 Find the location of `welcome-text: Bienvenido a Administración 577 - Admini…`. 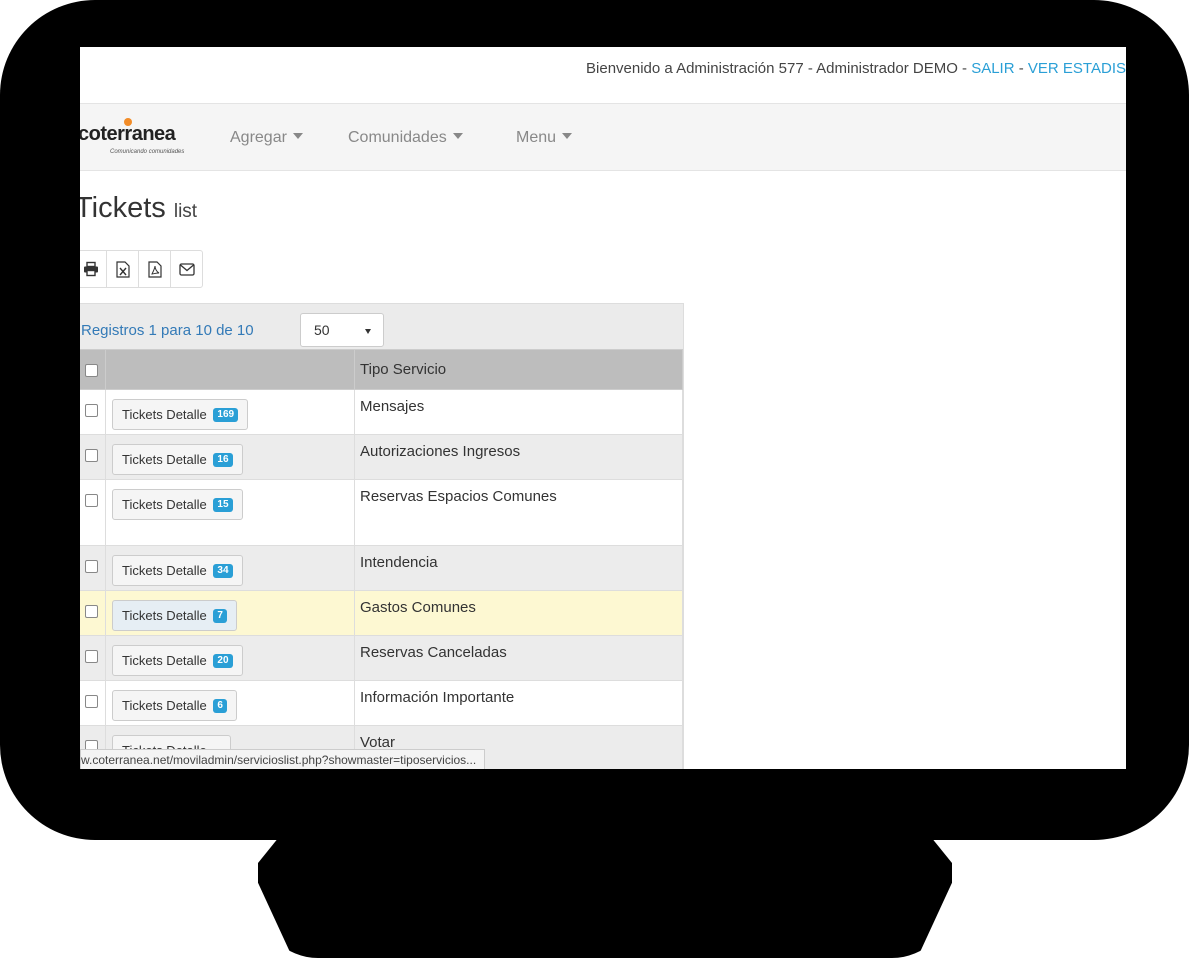

welcome-text: Bienvenido a Administración 577 - Admini… is located at coordinates (856, 68).